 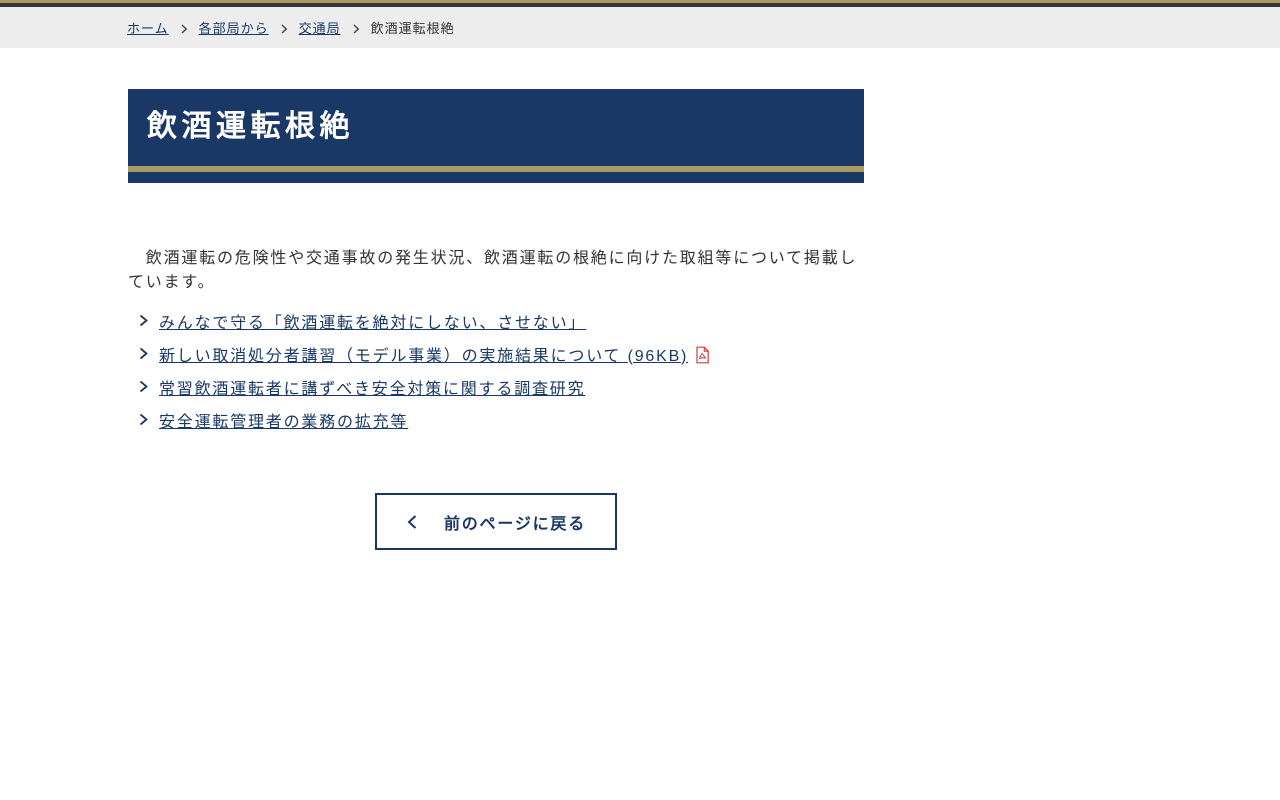 What do you see at coordinates (250, 126) in the screenshot?
I see `page-title: 飲酒運転根絶` at bounding box center [250, 126].